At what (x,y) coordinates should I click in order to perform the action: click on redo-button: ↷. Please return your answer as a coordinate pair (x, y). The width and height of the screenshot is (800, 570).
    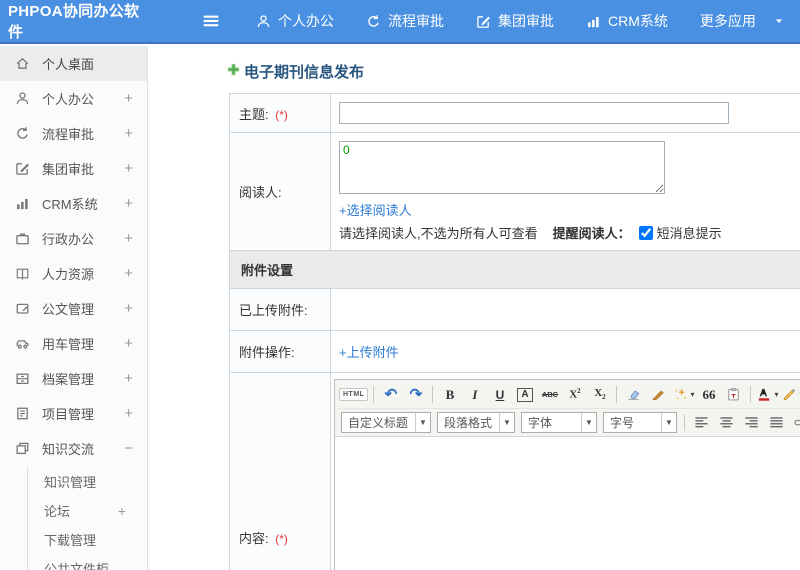
    Looking at the image, I should click on (415, 395).